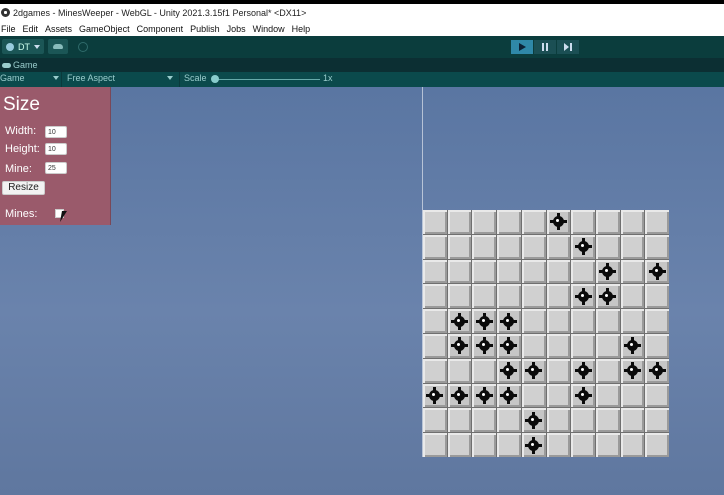  I want to click on aspect-dropdown: Free Aspect, so click(120, 78).